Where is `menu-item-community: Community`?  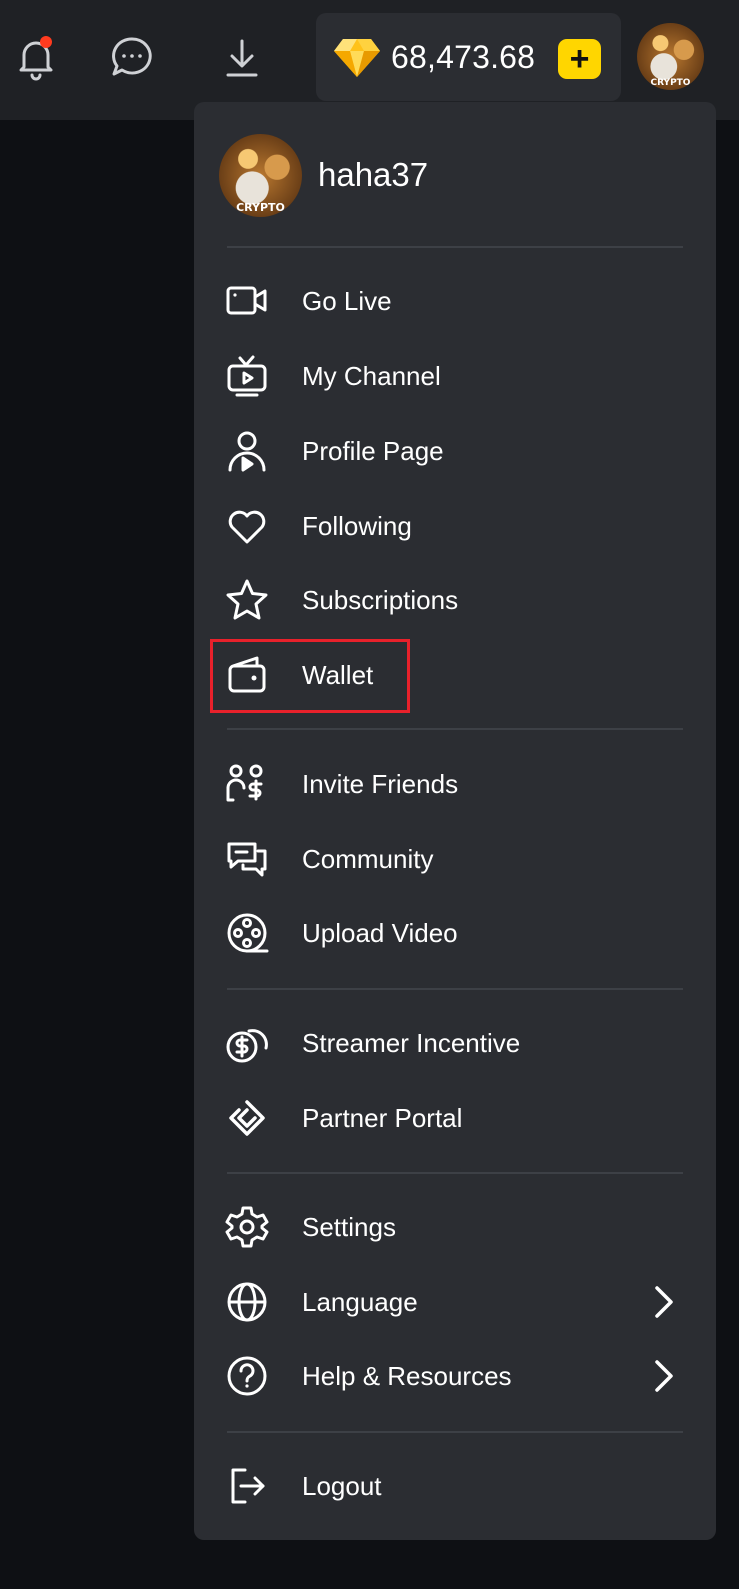
menu-item-community: Community is located at coordinates (455, 859).